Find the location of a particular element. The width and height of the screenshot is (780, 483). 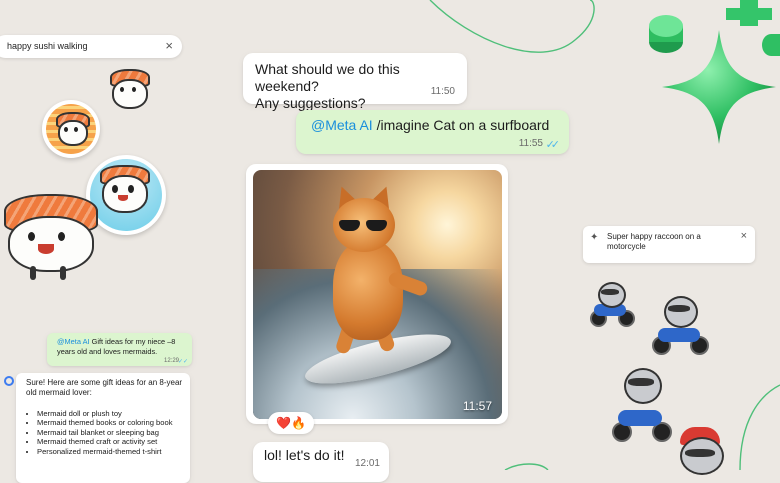

reactions-badge: ❤️🔥 is located at coordinates (291, 423).